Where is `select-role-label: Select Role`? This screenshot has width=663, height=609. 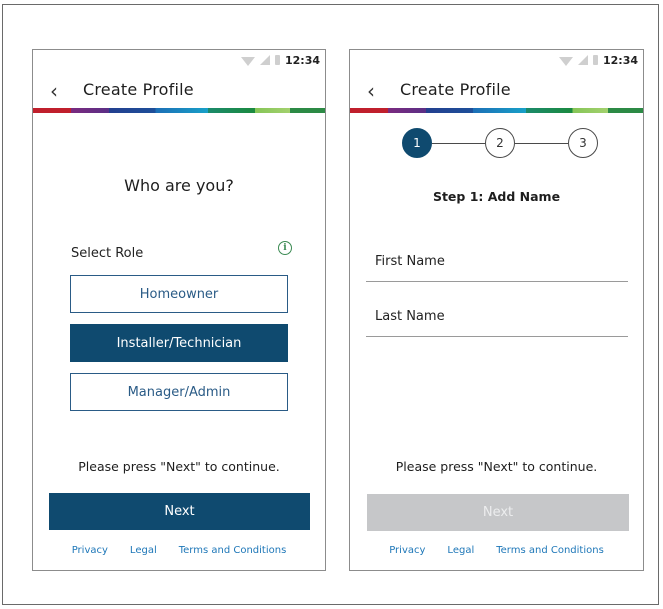 select-role-label: Select Role is located at coordinates (107, 253).